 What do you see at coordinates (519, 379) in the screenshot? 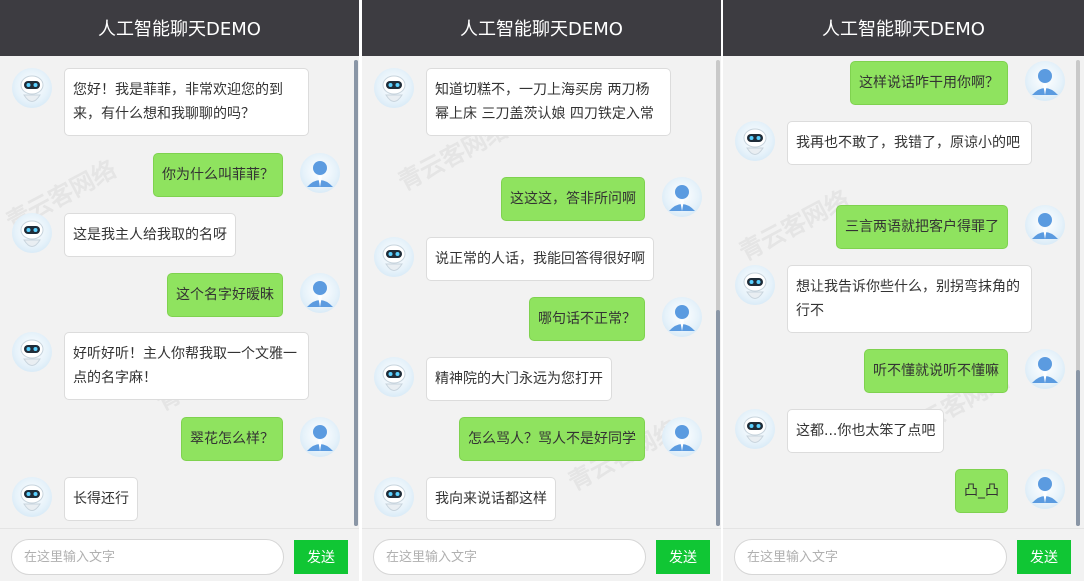
I see `message-bubble: 精神院的大门永远为您打开` at bounding box center [519, 379].